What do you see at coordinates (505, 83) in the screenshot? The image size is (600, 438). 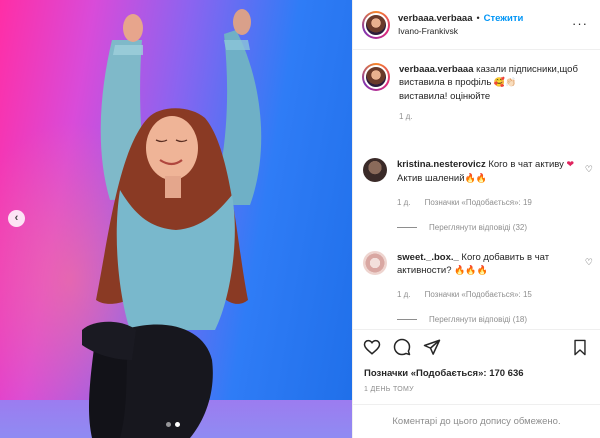 I see `caption-emoji: 🥰👏🏻` at bounding box center [505, 83].